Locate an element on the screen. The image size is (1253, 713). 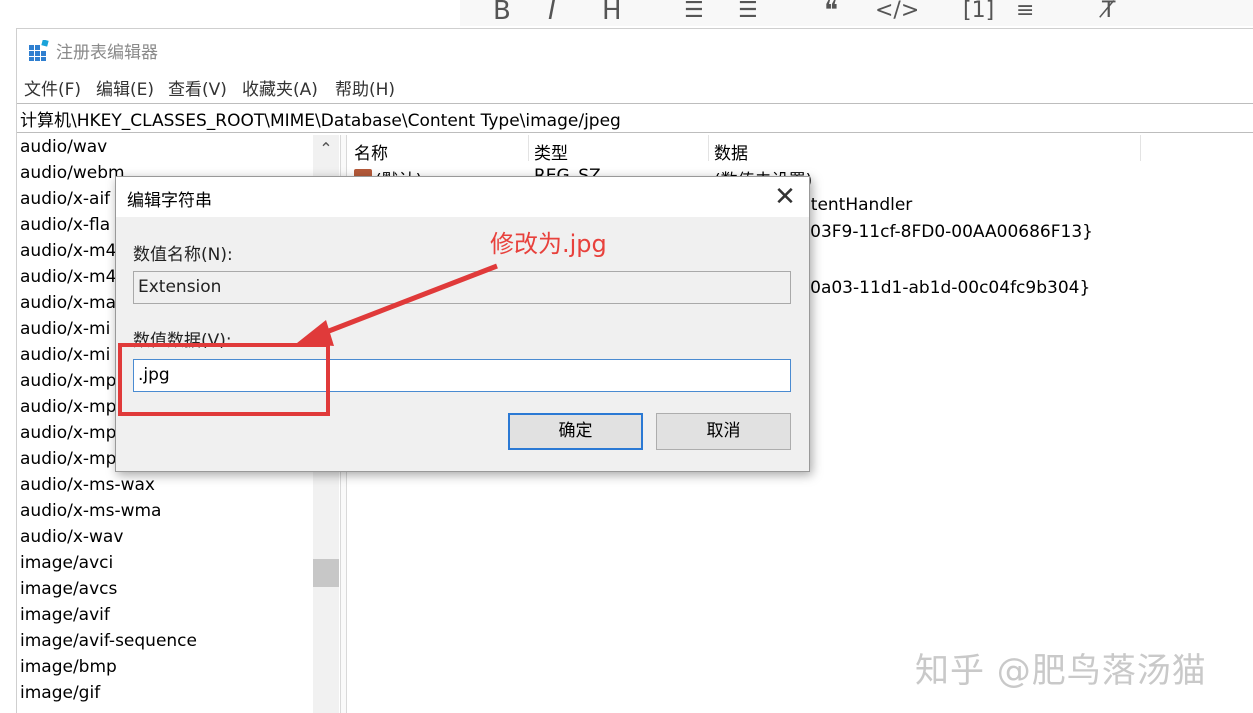
code-icon: </> is located at coordinates (897, 13).